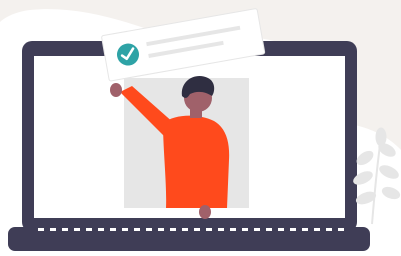 This screenshot has width=401, height=256. What do you see at coordinates (205, 212) in the screenshot?
I see `person-lower-hand` at bounding box center [205, 212].